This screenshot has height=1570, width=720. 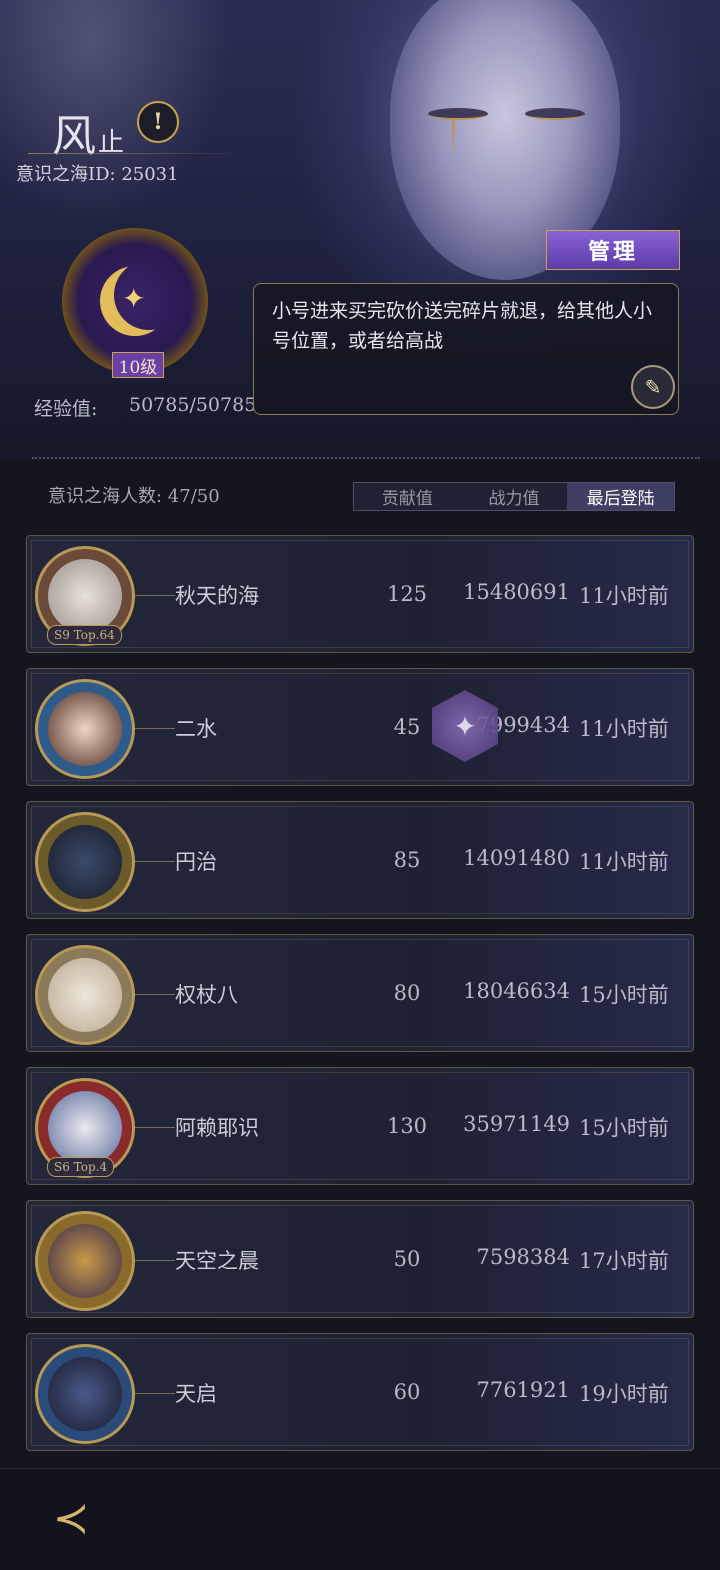 I want to click on guild-id: 意识之海ID: 25031, so click(x=97, y=174).